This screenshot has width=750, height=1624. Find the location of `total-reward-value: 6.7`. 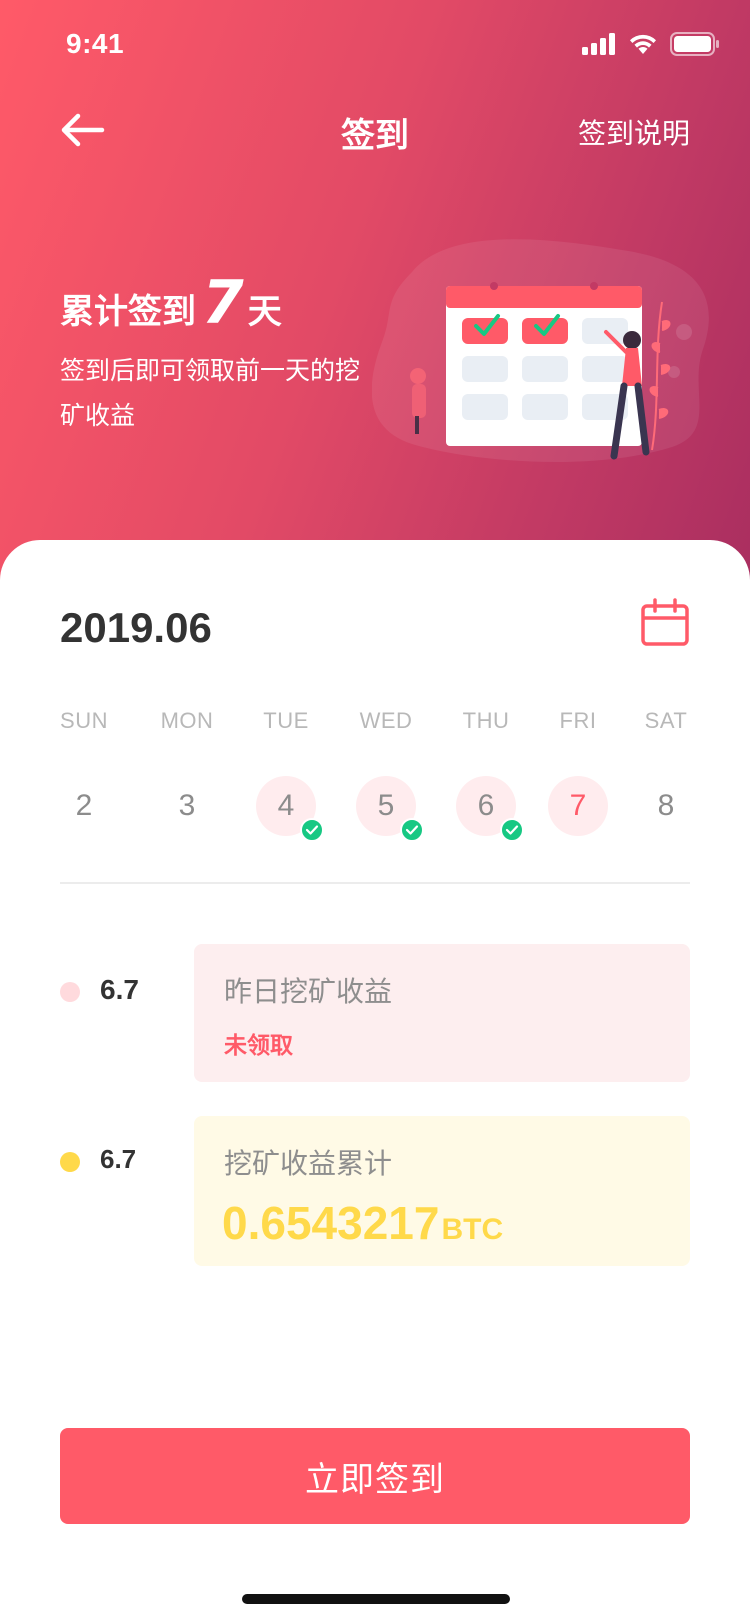

total-reward-value: 6.7 is located at coordinates (118, 1159).